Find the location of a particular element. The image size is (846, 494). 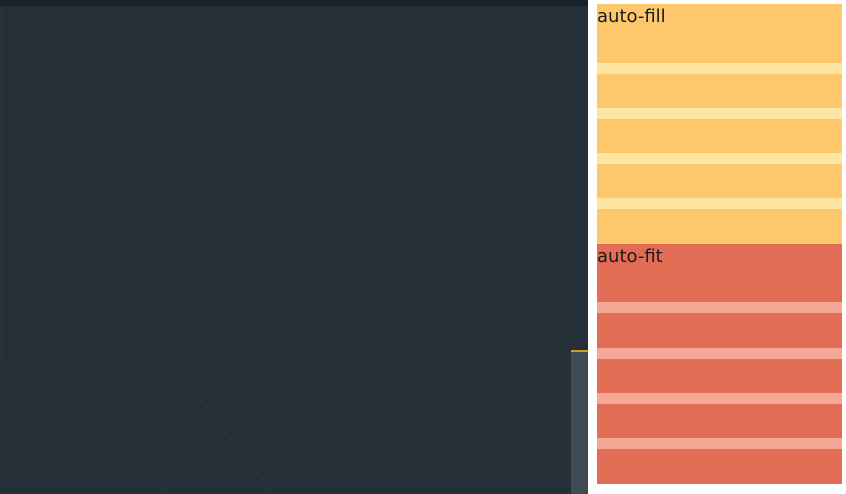

auto-fill-label: auto-fill is located at coordinates (631, 16).